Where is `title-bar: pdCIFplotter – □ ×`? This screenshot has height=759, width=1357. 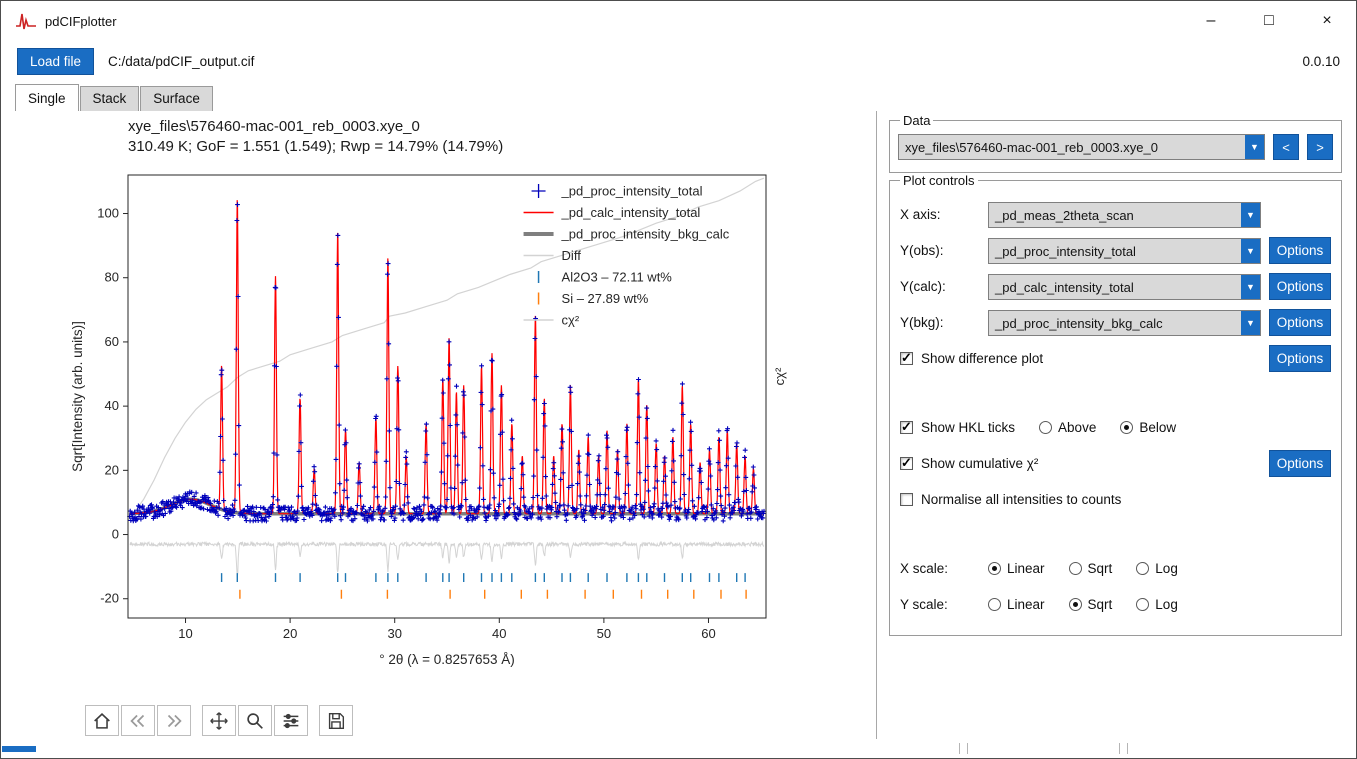
title-bar: pdCIFplotter – □ × is located at coordinates (678, 21).